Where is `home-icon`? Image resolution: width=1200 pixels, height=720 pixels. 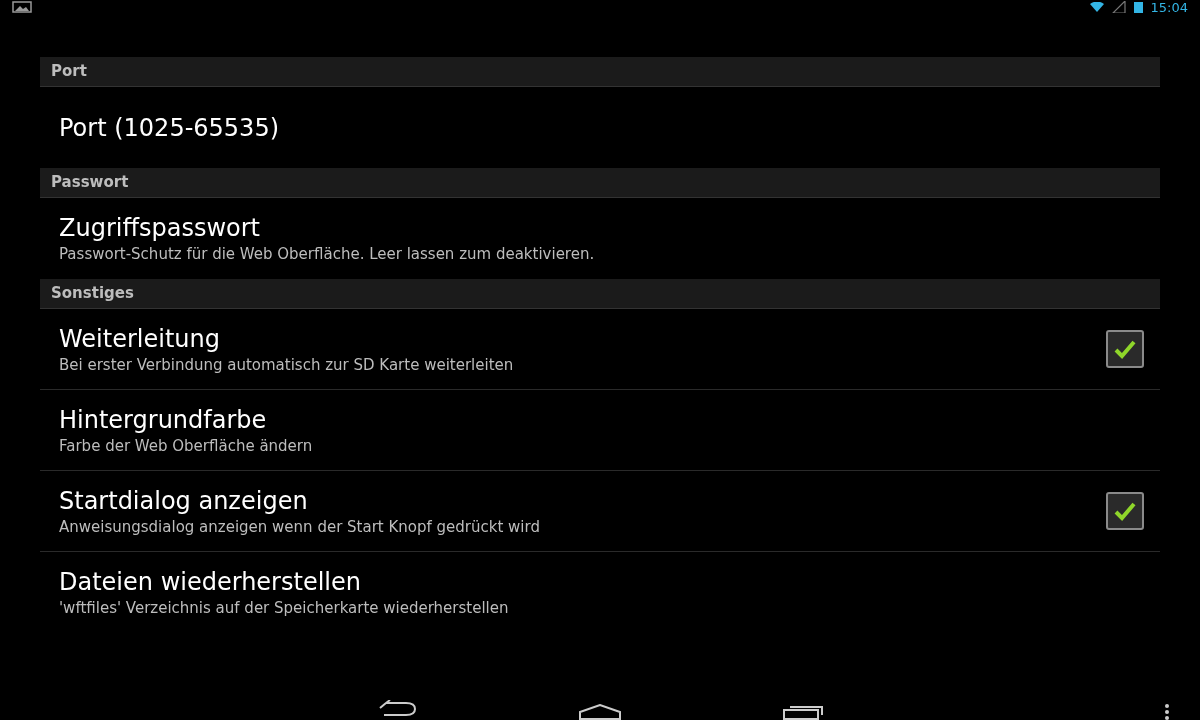 home-icon is located at coordinates (600, 712).